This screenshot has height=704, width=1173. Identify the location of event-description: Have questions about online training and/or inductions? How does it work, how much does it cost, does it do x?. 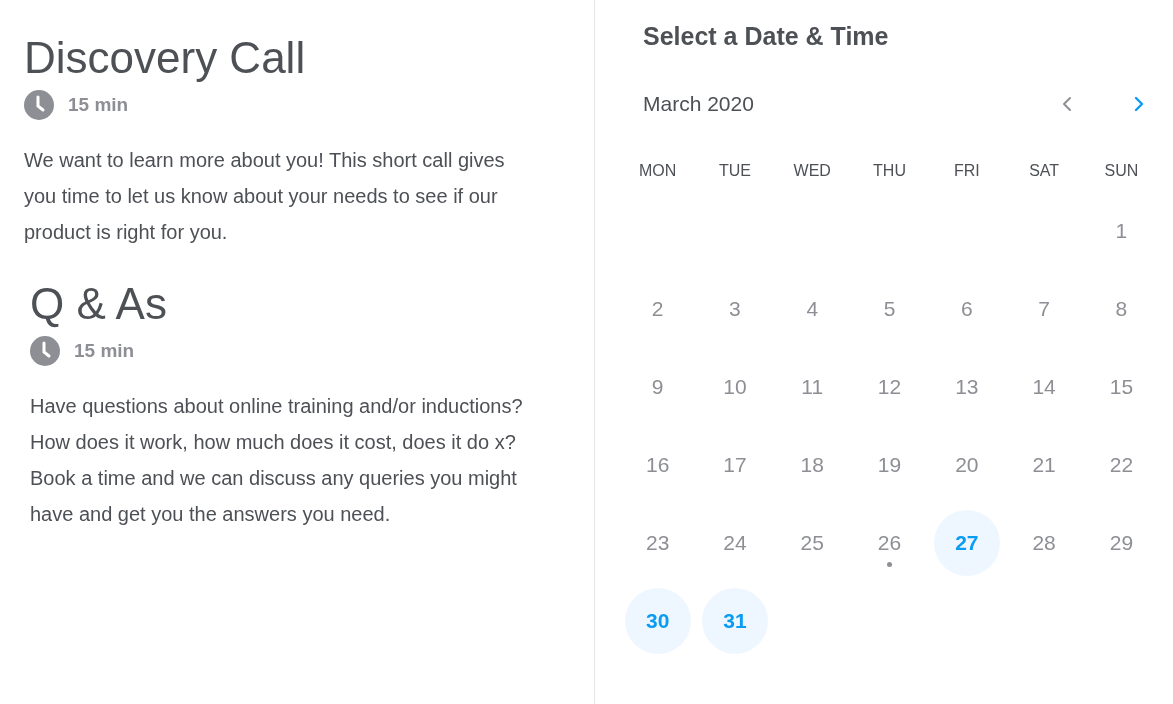
(277, 424).